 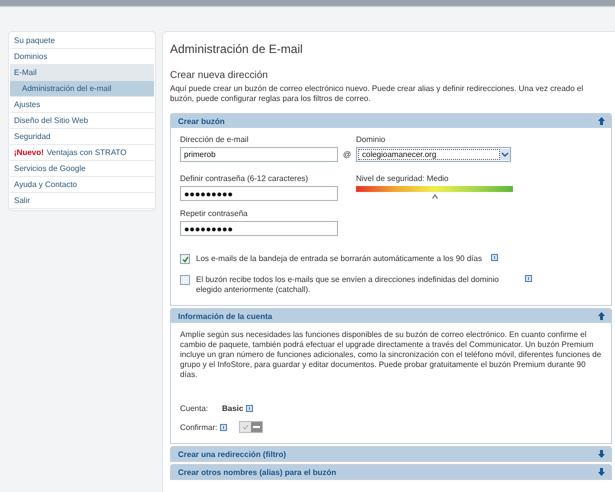 I want to click on description-text: Aquí puede crear un buzón de correo electrónico nuevo. Puede crear alias y definir redirecciones. Una vez creado el buzón, puede configurar reglas para los filtros de correo., so click(x=377, y=94).